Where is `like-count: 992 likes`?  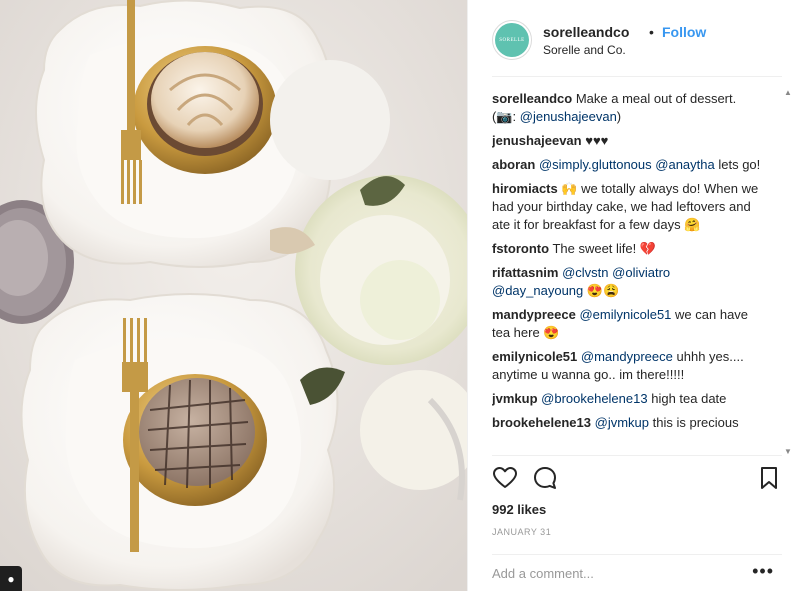
like-count: 992 likes is located at coordinates (519, 509).